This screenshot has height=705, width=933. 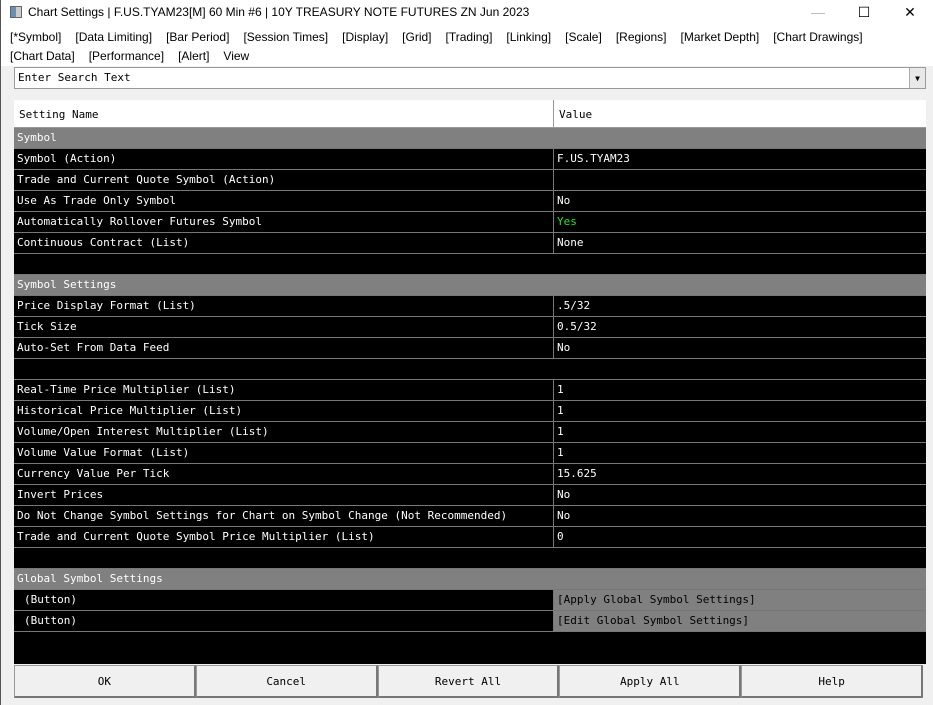 What do you see at coordinates (284, 474) in the screenshot?
I see `setting-name: Currency Value Per Tick` at bounding box center [284, 474].